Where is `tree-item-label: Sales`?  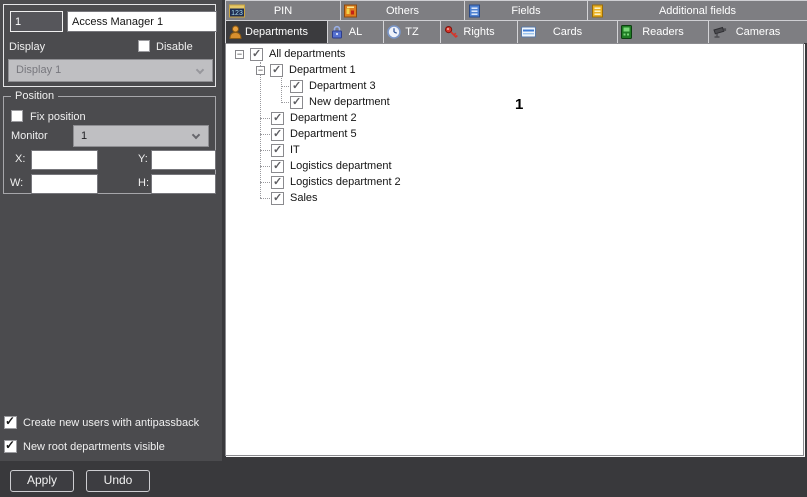 tree-item-label: Sales is located at coordinates (304, 198).